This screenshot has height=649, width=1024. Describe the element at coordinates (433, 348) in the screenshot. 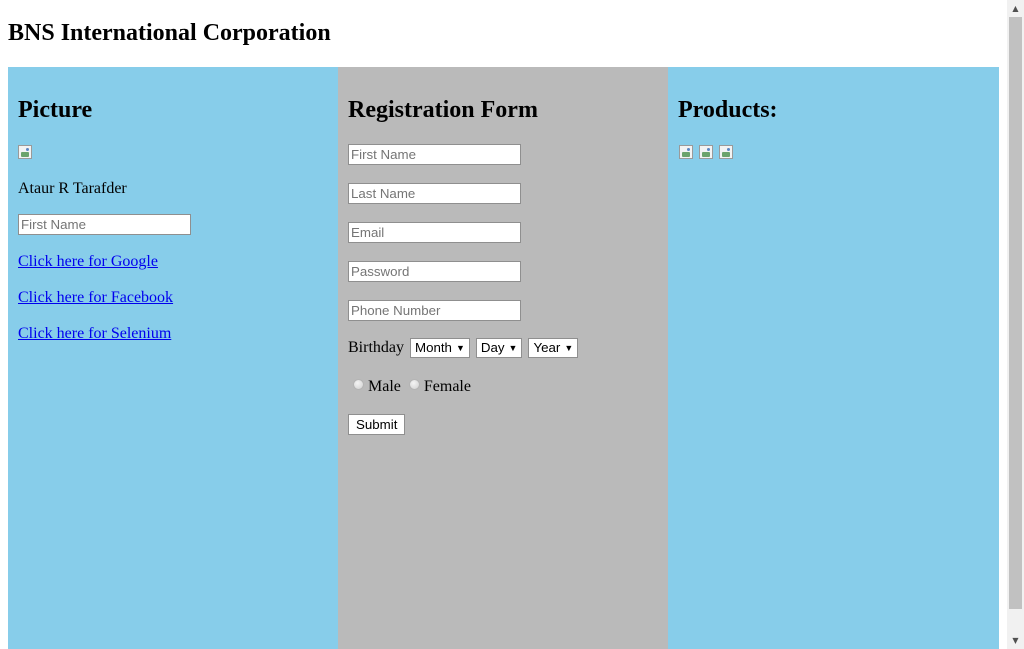

I see `month-select-value: Month` at that location.